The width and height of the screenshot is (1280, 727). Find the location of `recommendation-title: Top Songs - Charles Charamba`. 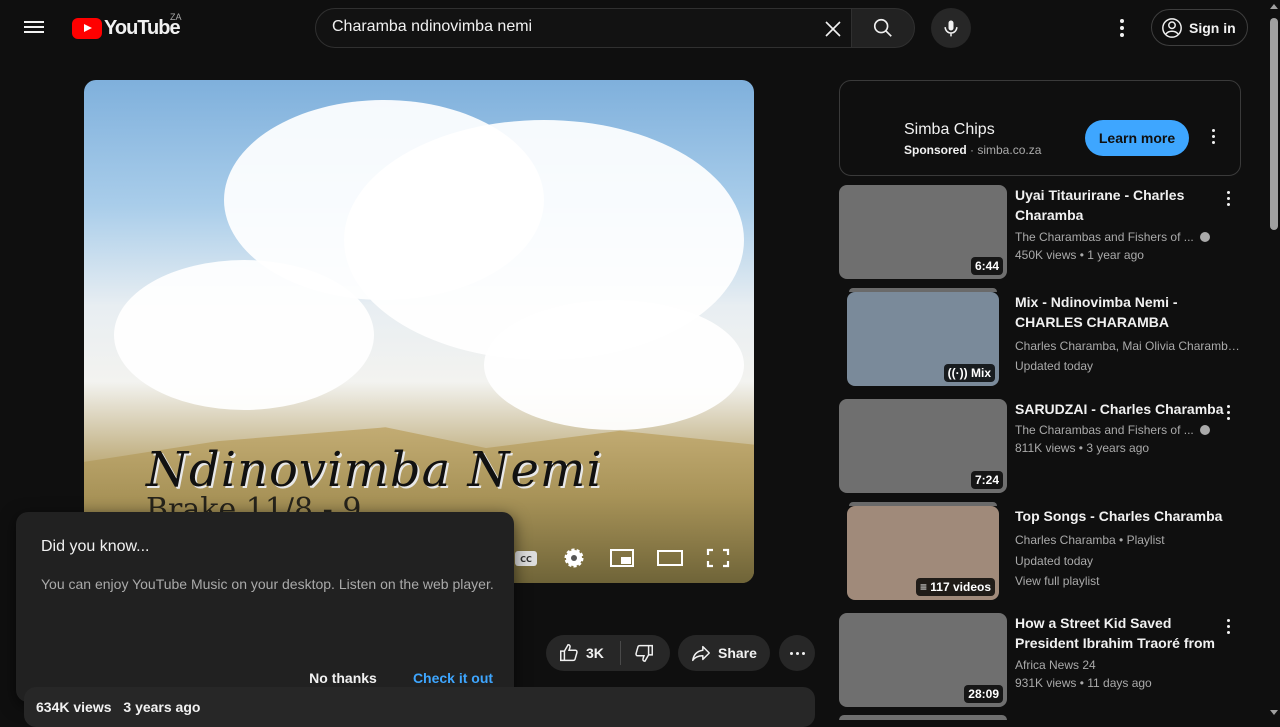

recommendation-title: Top Songs - Charles Charamba is located at coordinates (1120, 516).